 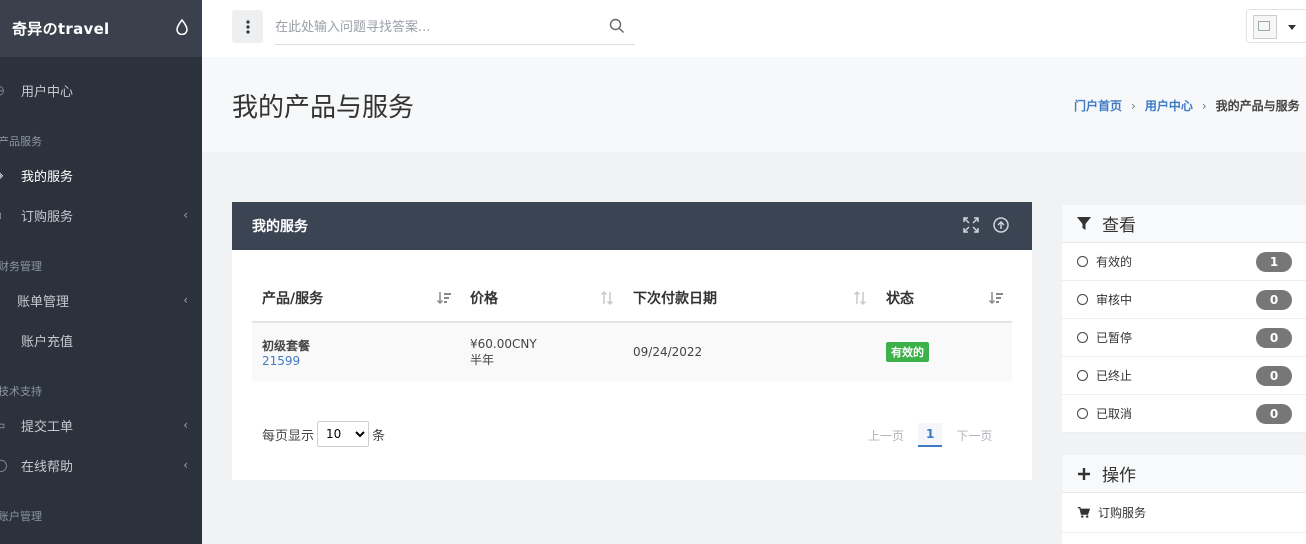 What do you see at coordinates (1184, 414) in the screenshot?
I see `filter-item-cancelled: 已取消 0` at bounding box center [1184, 414].